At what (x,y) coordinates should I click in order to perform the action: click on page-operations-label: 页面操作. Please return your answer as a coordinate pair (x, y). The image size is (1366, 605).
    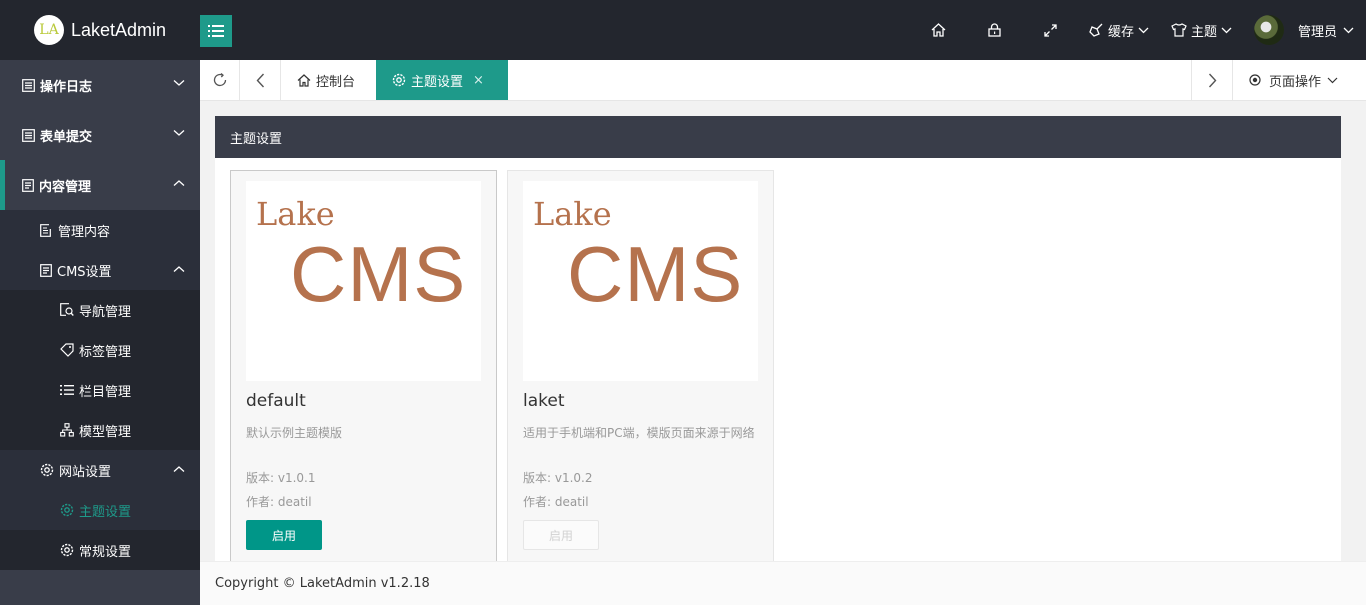
    Looking at the image, I should click on (1295, 82).